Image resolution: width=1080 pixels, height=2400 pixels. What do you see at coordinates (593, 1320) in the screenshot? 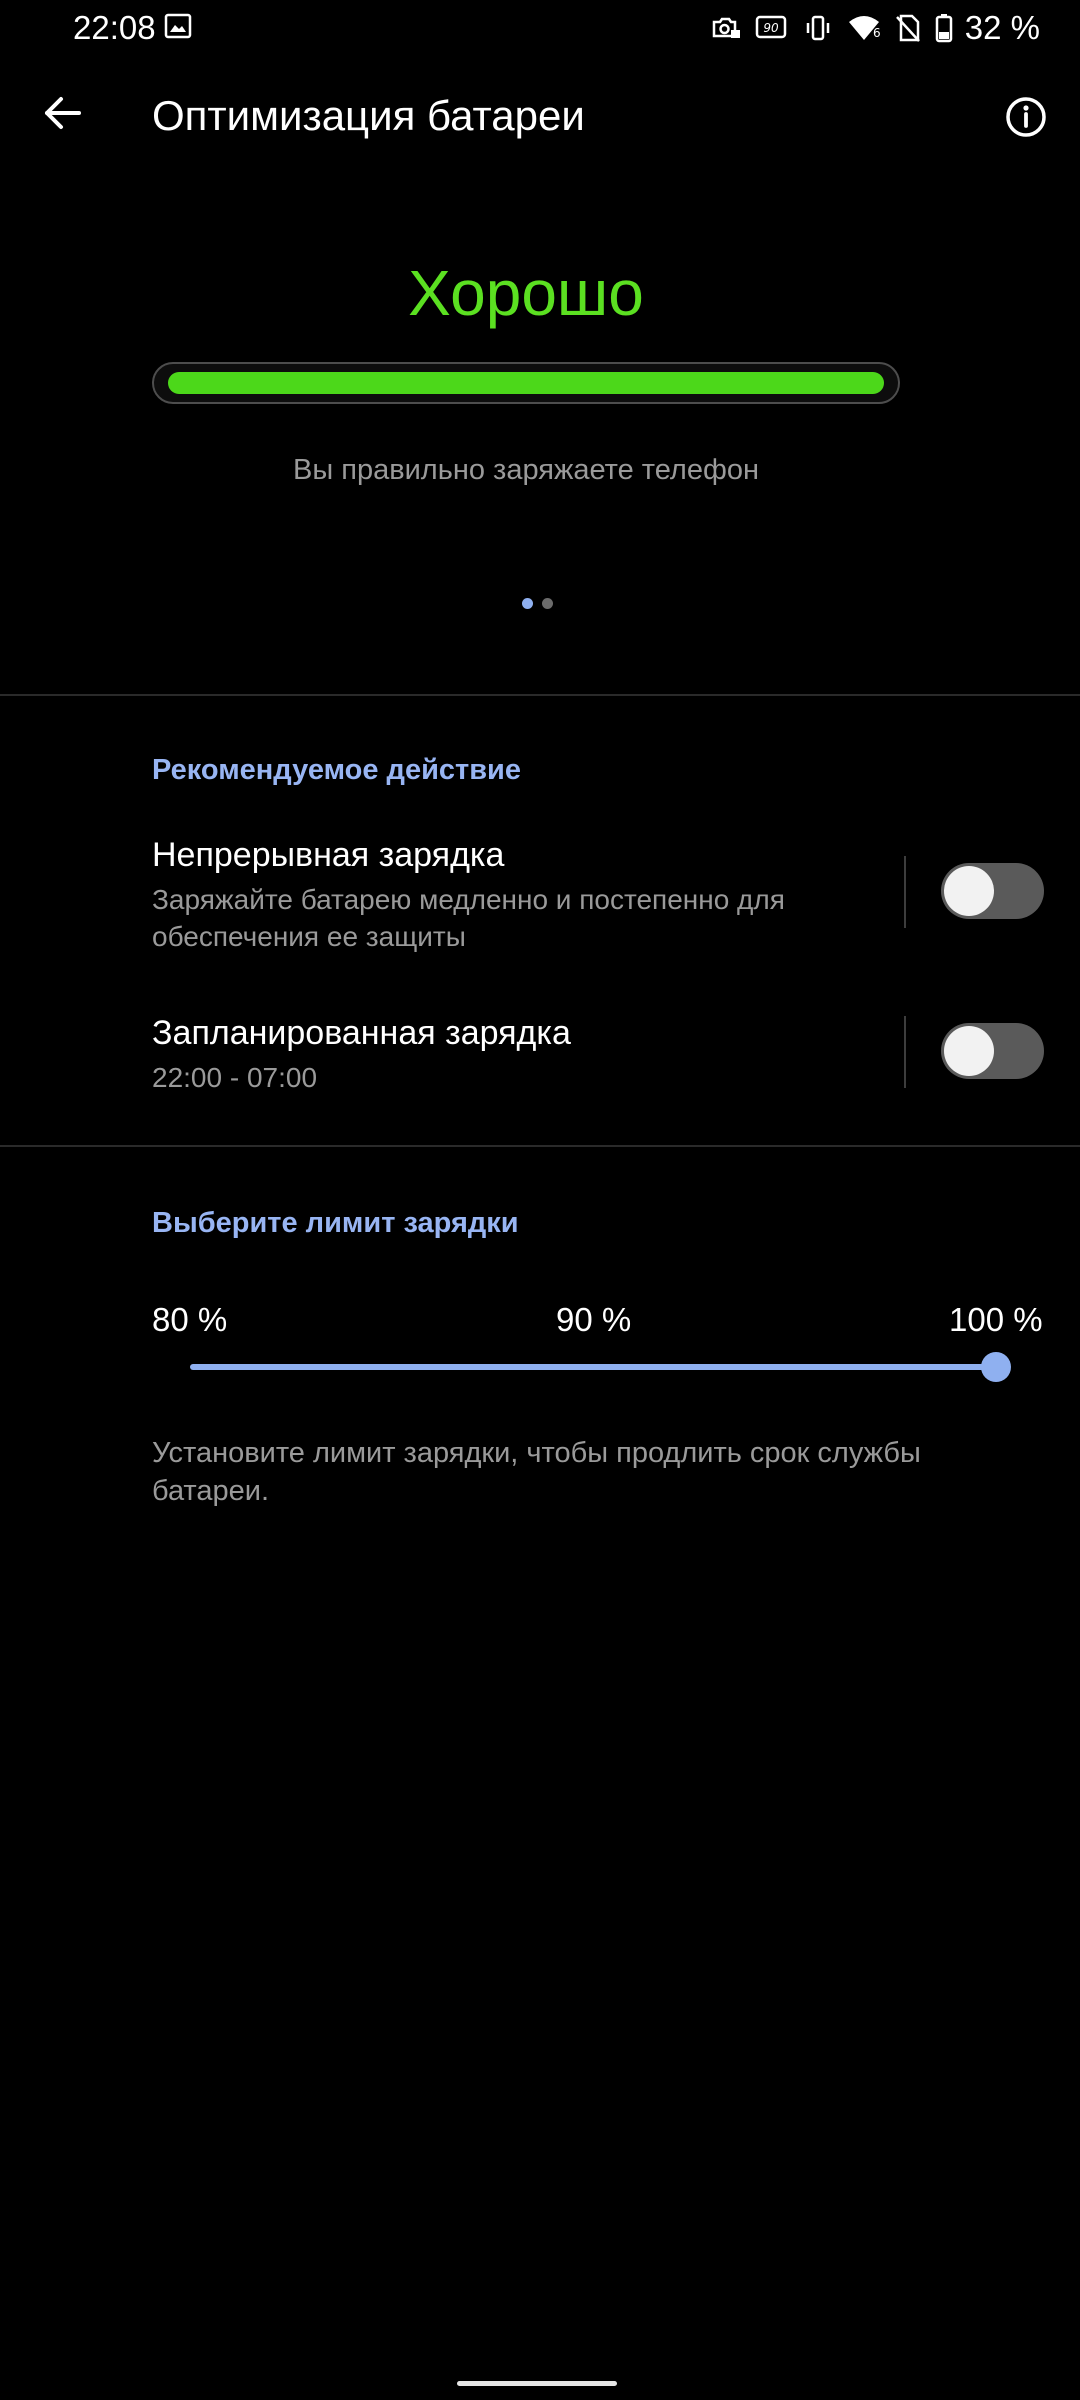
I see `charge-limit-option-90: 90 %` at bounding box center [593, 1320].